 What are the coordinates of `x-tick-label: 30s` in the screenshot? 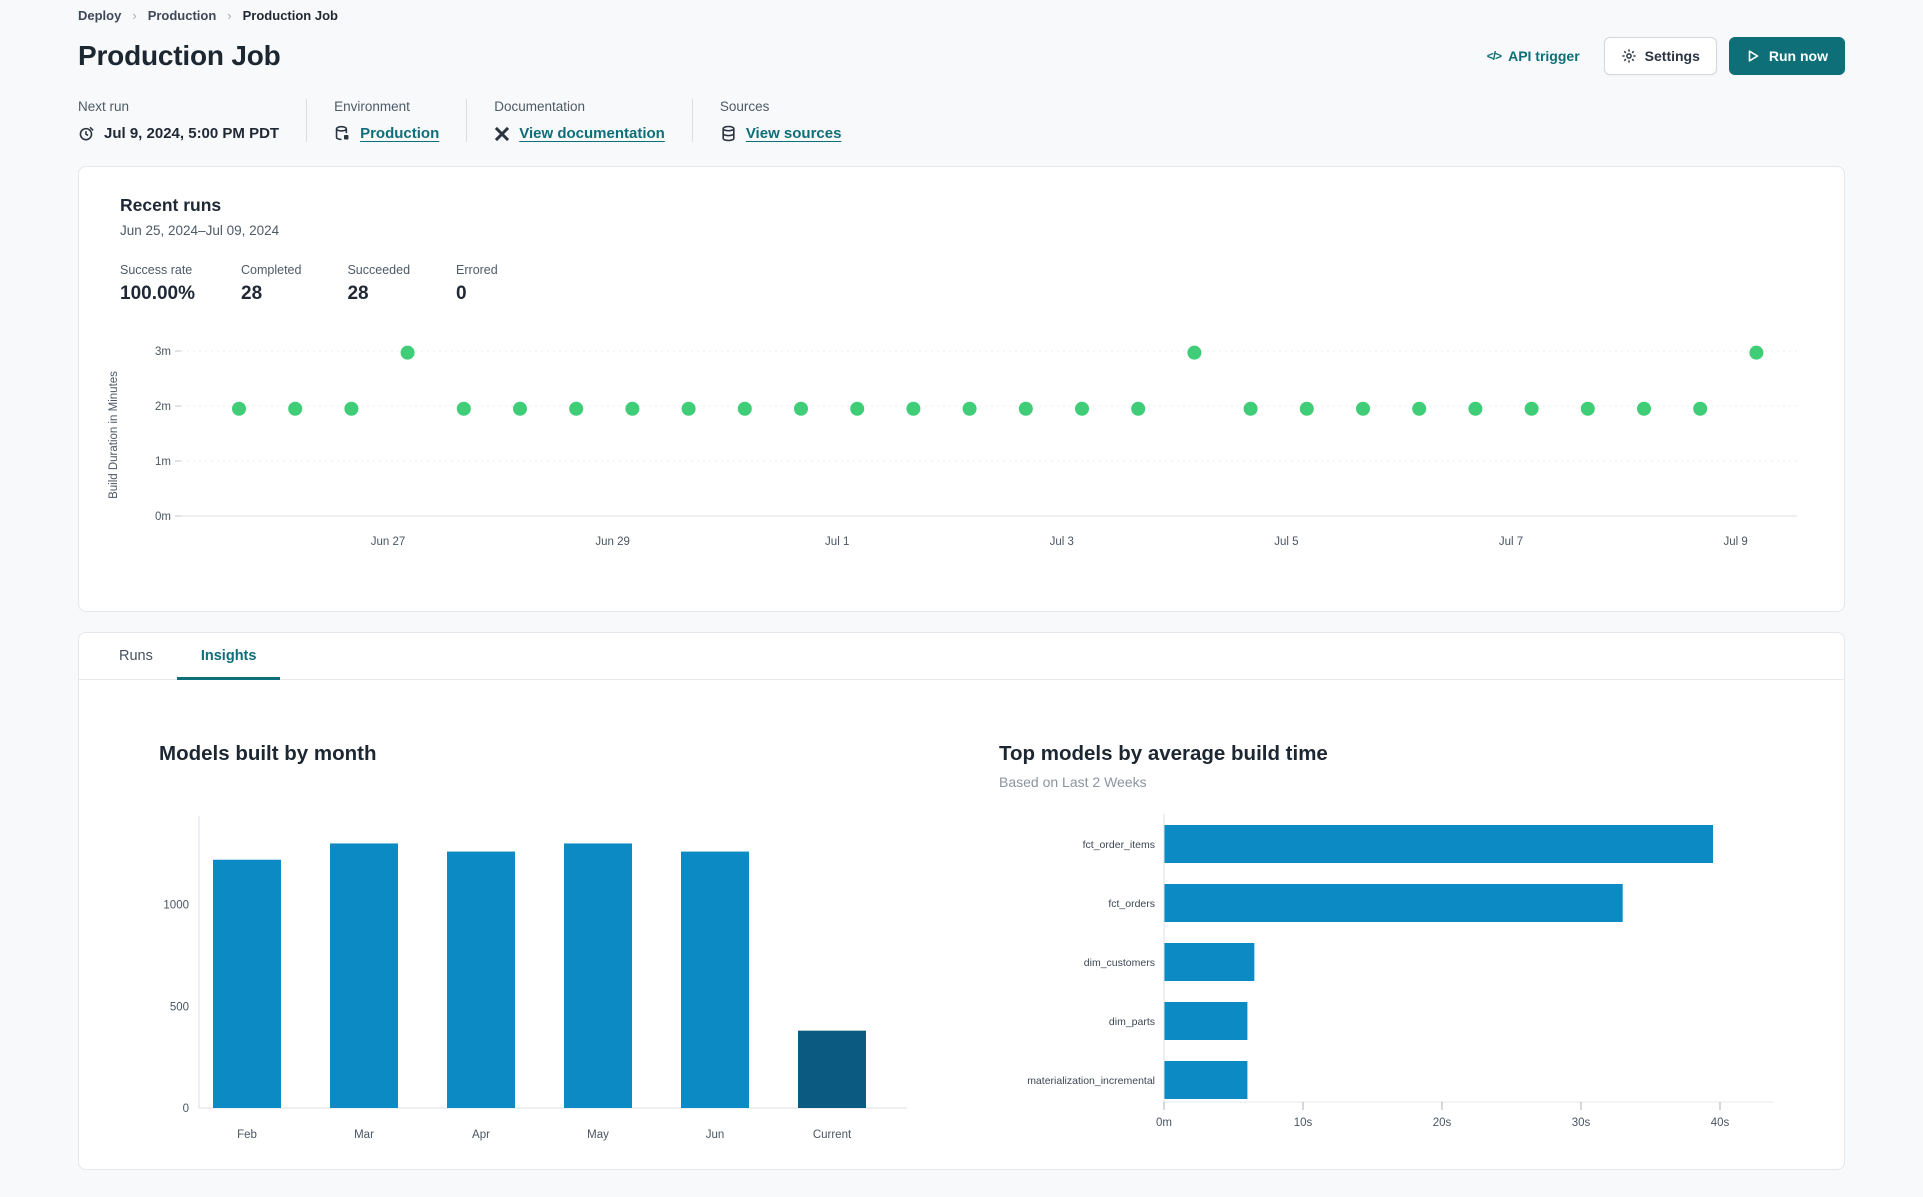 It's located at (1581, 1123).